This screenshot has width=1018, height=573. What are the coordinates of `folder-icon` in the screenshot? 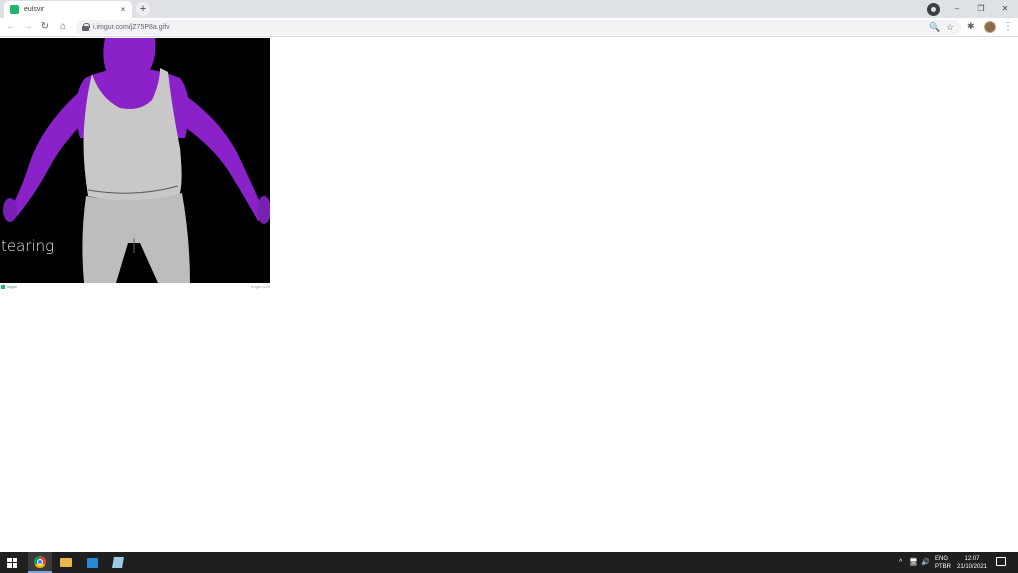 It's located at (66, 562).